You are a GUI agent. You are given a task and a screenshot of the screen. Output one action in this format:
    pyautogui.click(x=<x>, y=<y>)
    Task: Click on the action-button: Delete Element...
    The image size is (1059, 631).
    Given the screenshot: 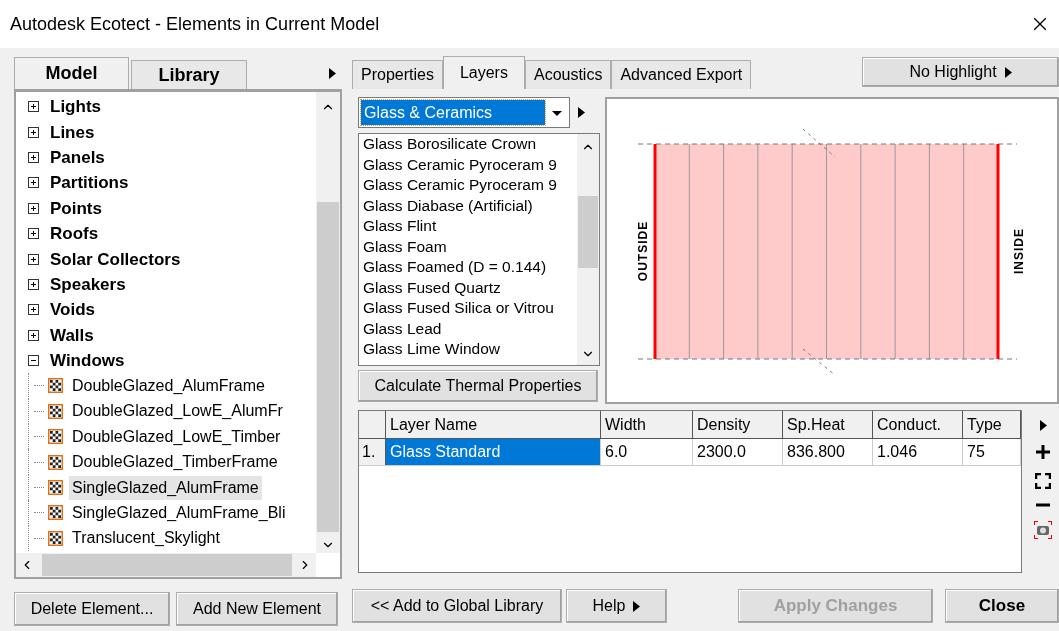 What is the action you would take?
    pyautogui.click(x=92, y=609)
    